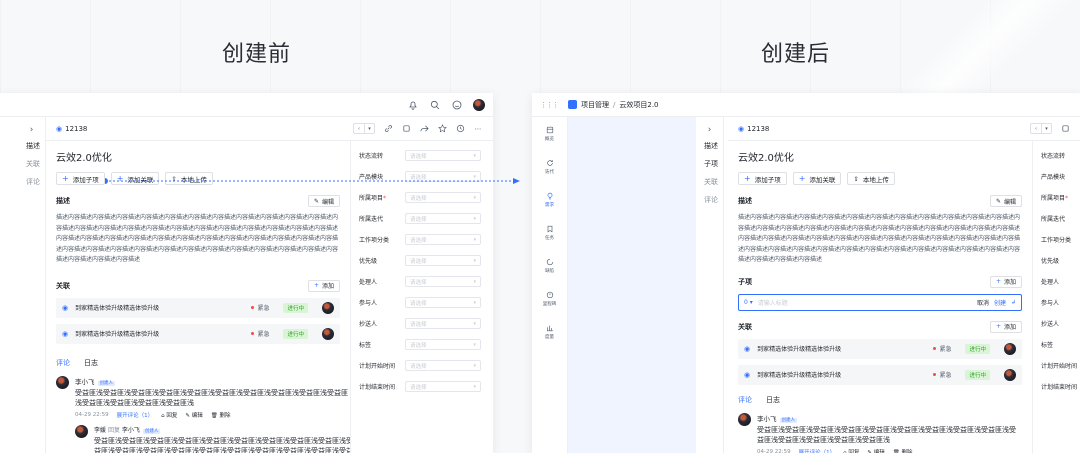 This screenshot has width=1080, height=453. What do you see at coordinates (435, 105) in the screenshot?
I see `search-icon` at bounding box center [435, 105].